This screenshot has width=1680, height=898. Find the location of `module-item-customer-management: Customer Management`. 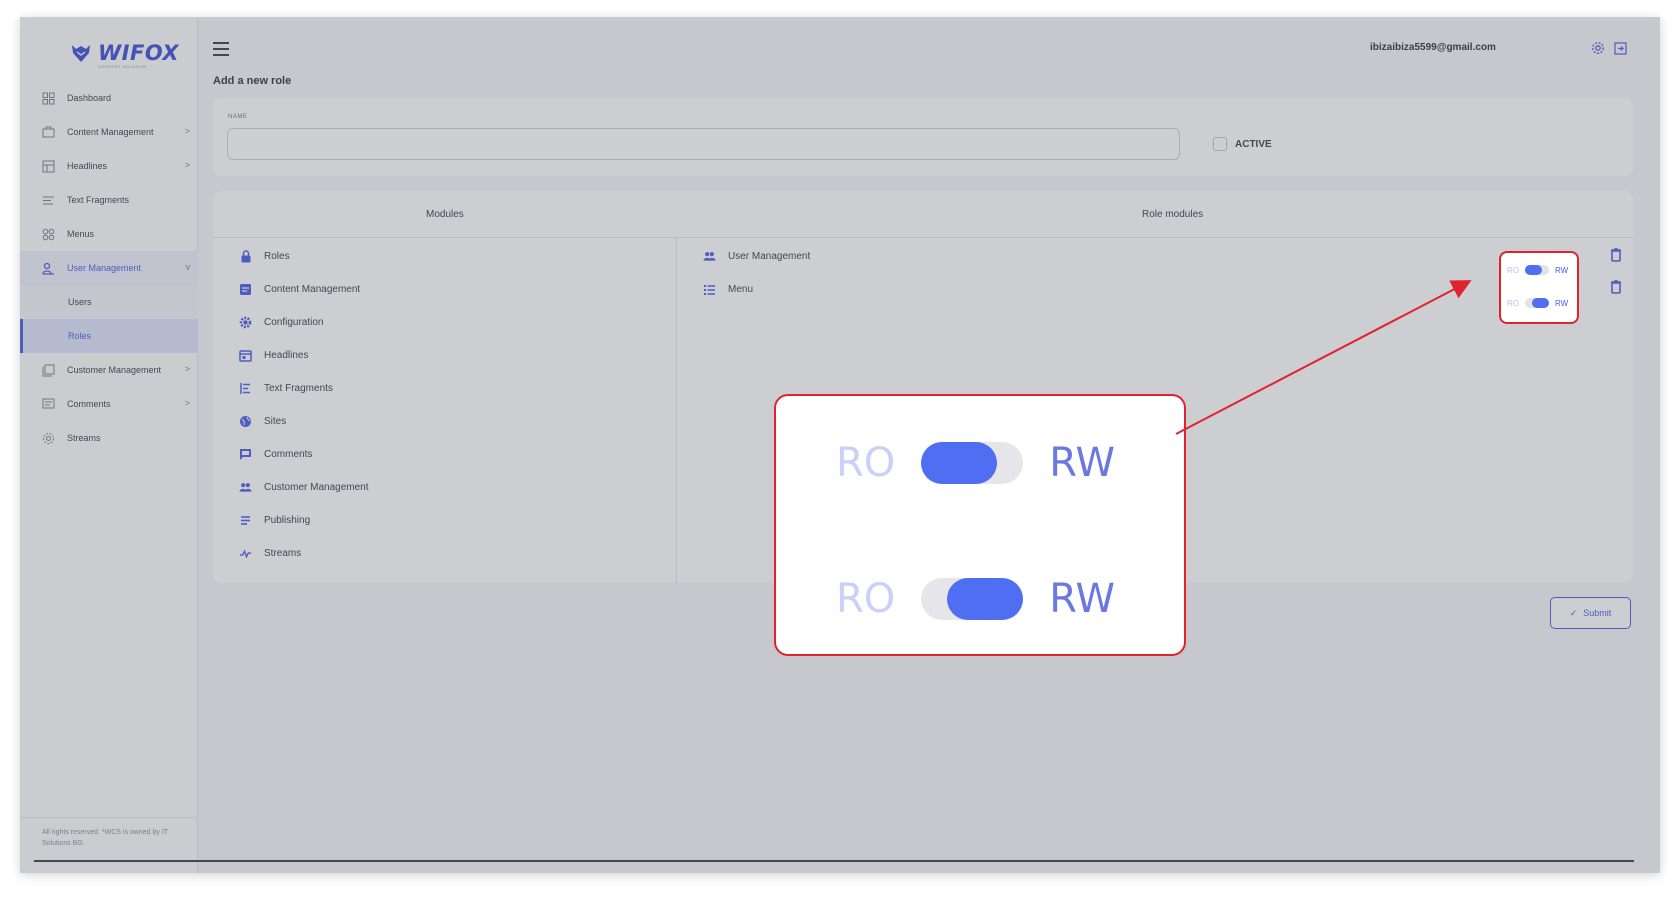

module-item-customer-management: Customer Management is located at coordinates (304, 487).